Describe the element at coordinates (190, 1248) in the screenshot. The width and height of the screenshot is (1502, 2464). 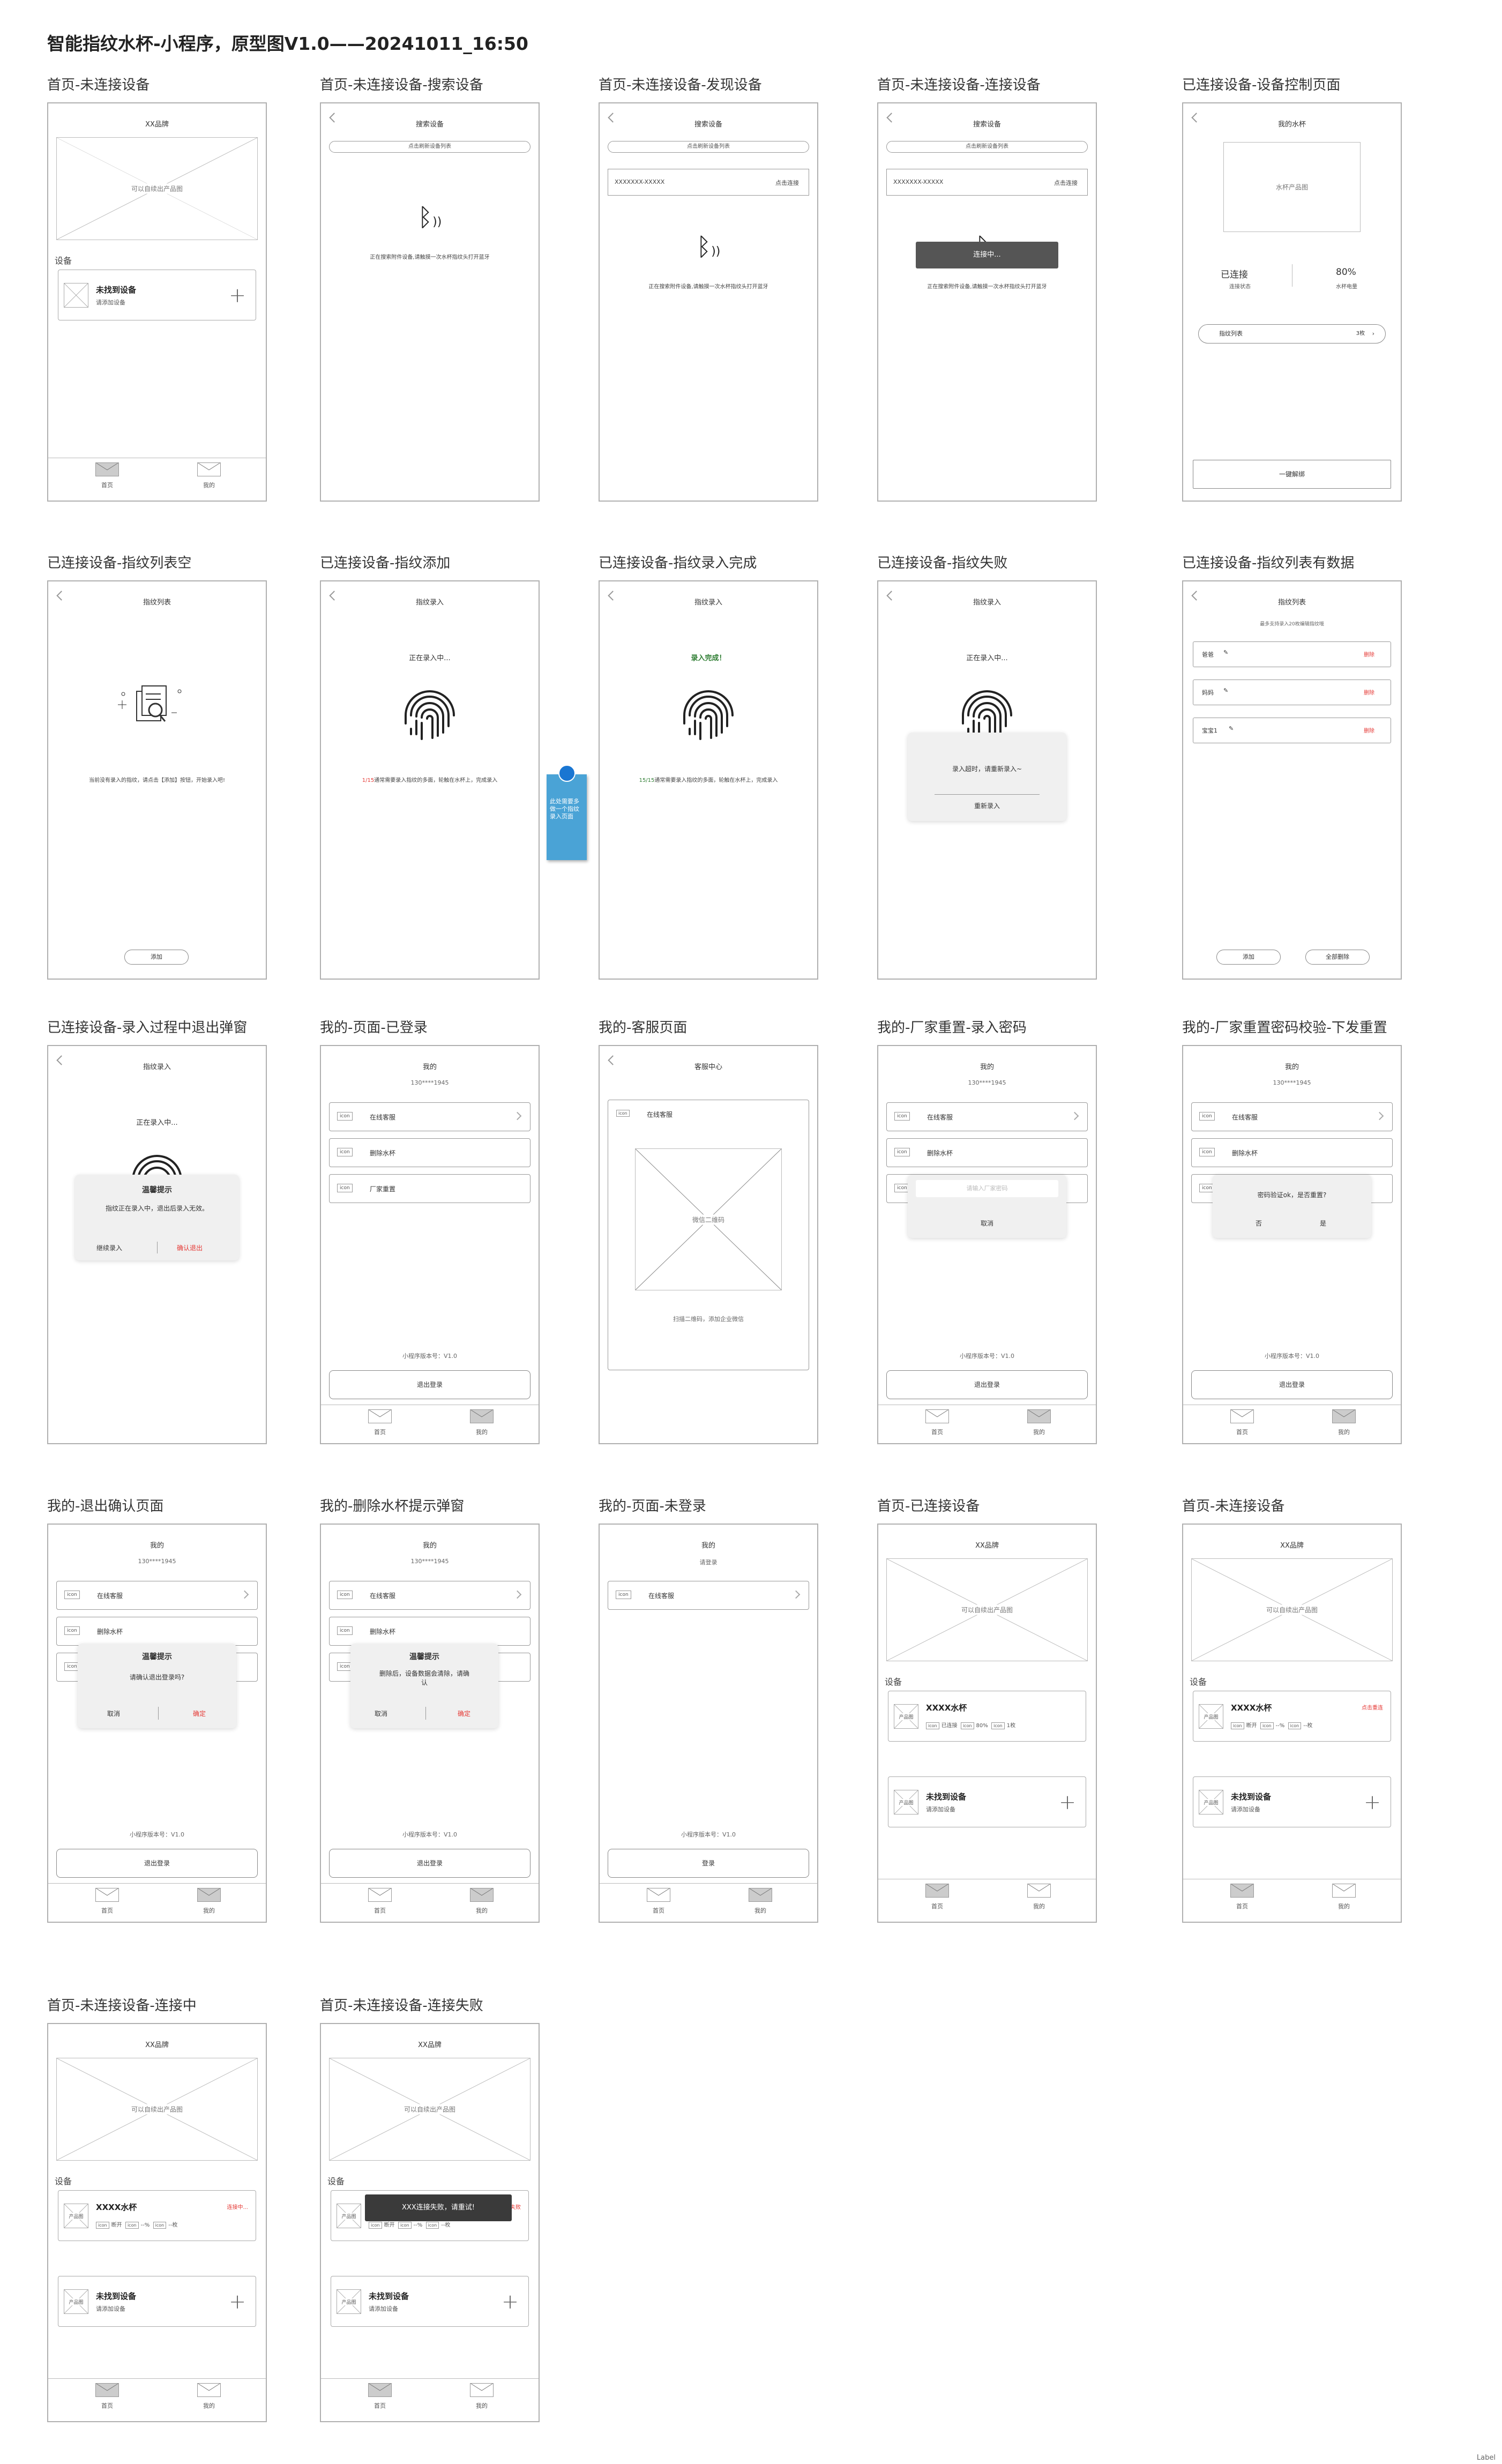
I see `confirm-exit-button: 确认退出` at that location.